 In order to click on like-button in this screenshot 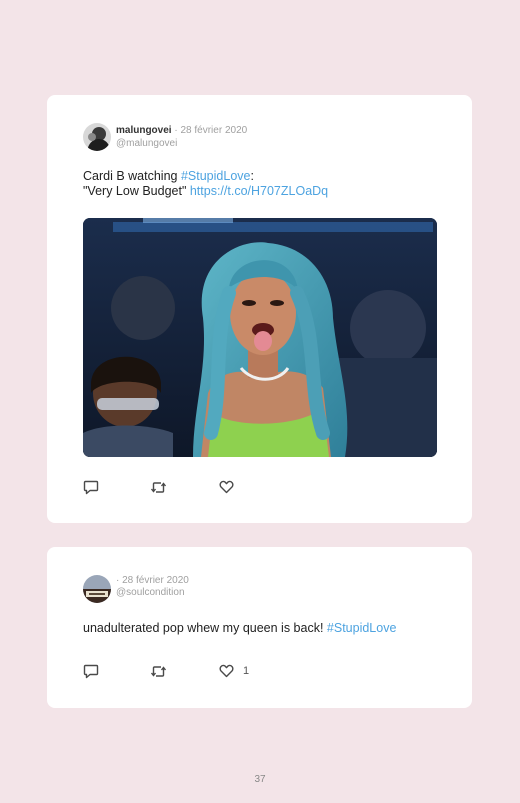, I will do `click(231, 487)`.